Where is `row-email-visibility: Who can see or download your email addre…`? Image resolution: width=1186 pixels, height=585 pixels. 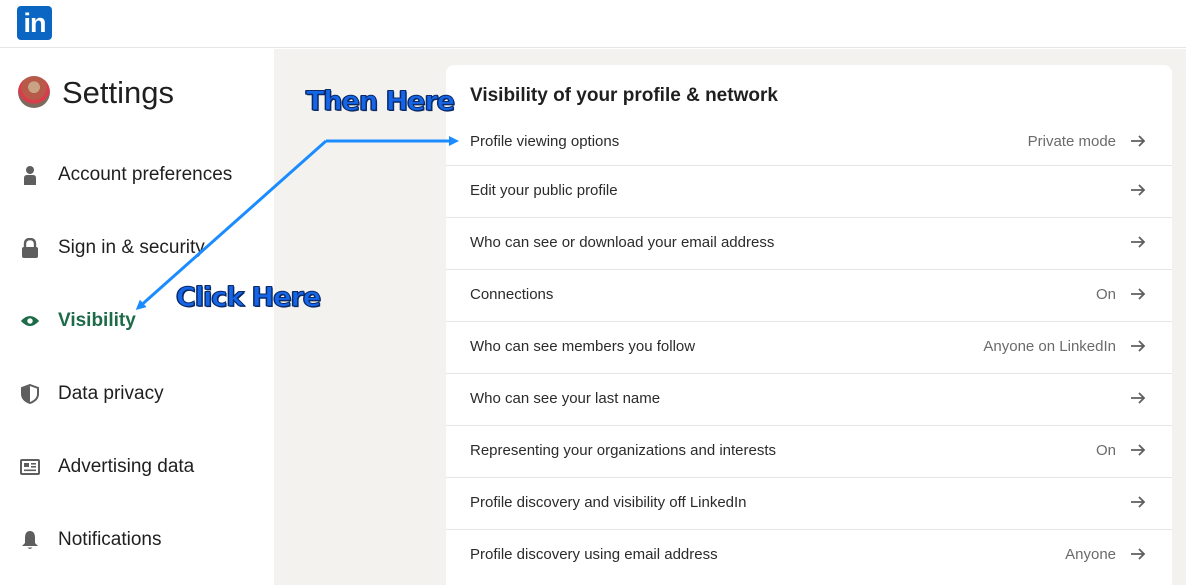 row-email-visibility: Who can see or download your email addre… is located at coordinates (809, 243).